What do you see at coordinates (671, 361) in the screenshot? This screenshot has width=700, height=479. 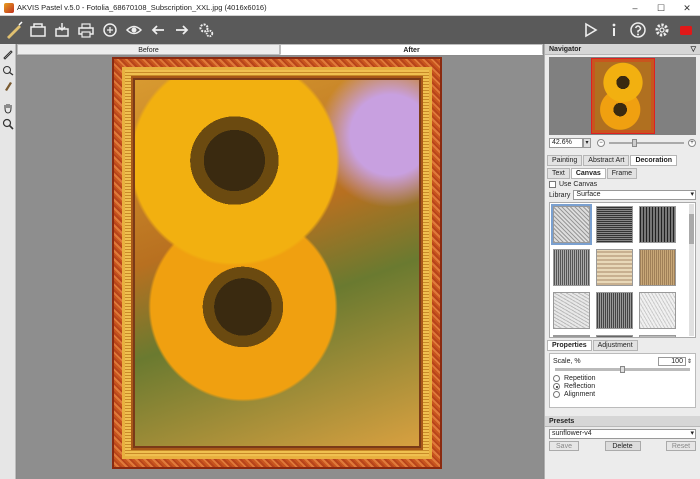 I see `scale-input: 100` at bounding box center [671, 361].